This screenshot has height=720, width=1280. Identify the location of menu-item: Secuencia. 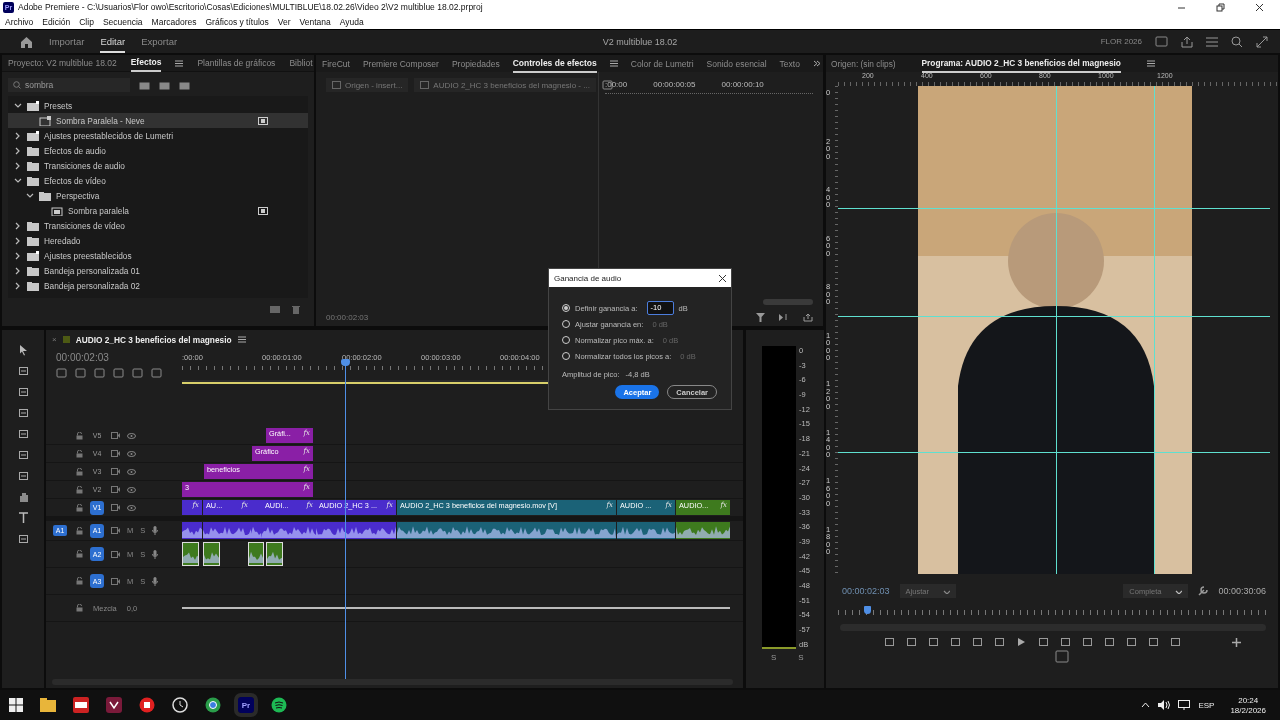
(122, 21).